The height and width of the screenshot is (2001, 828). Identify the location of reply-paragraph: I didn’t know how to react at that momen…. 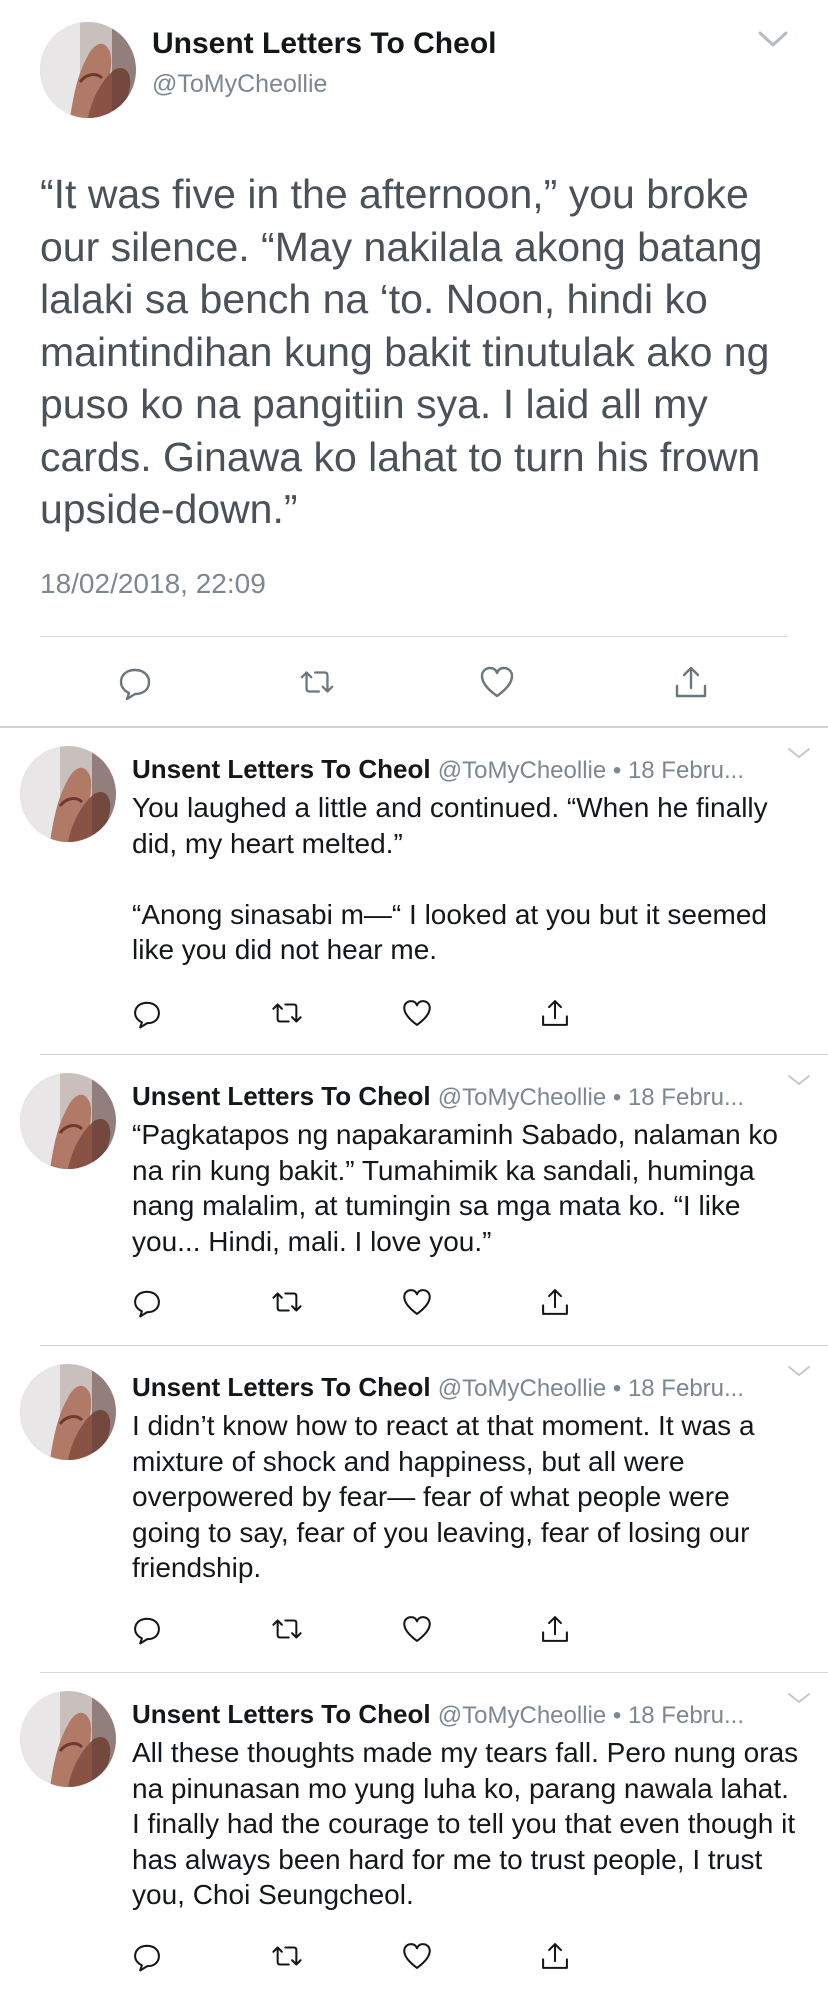
(443, 1496).